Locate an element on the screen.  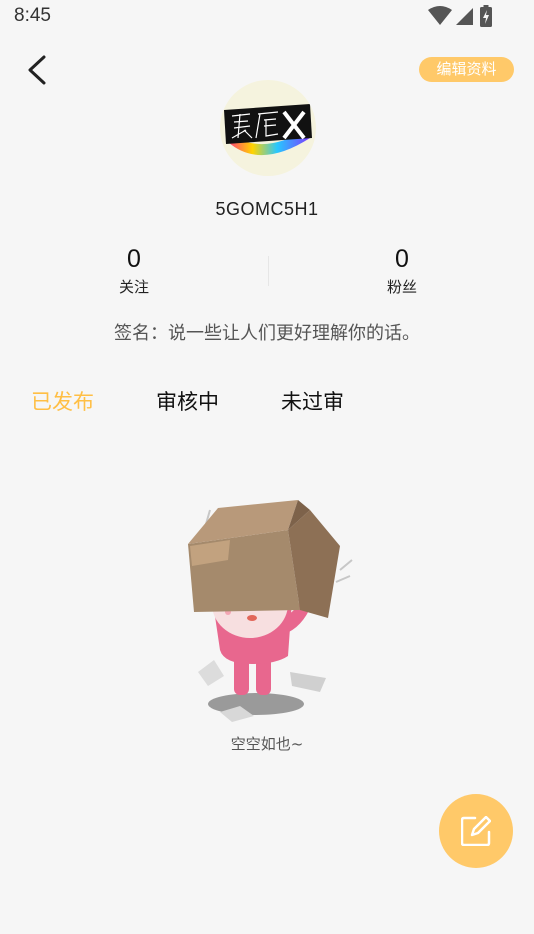
status-time: 8:45 is located at coordinates (32, 15).